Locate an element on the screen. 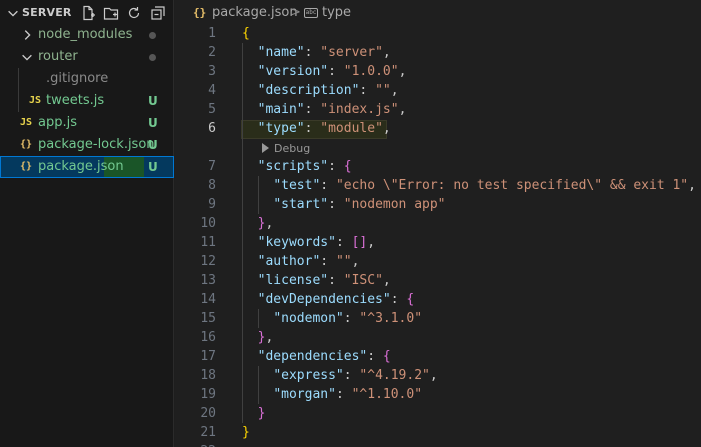 Image resolution: width=701 pixels, height=447 pixels. code-text: "scripts": { is located at coordinates (304, 166).